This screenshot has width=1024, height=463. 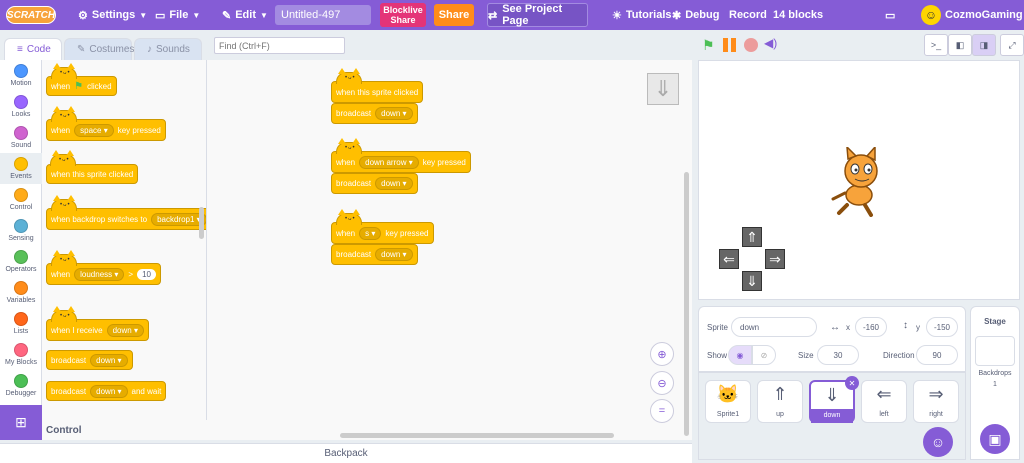 I want to click on key-dropdown: space ▾, so click(x=94, y=130).